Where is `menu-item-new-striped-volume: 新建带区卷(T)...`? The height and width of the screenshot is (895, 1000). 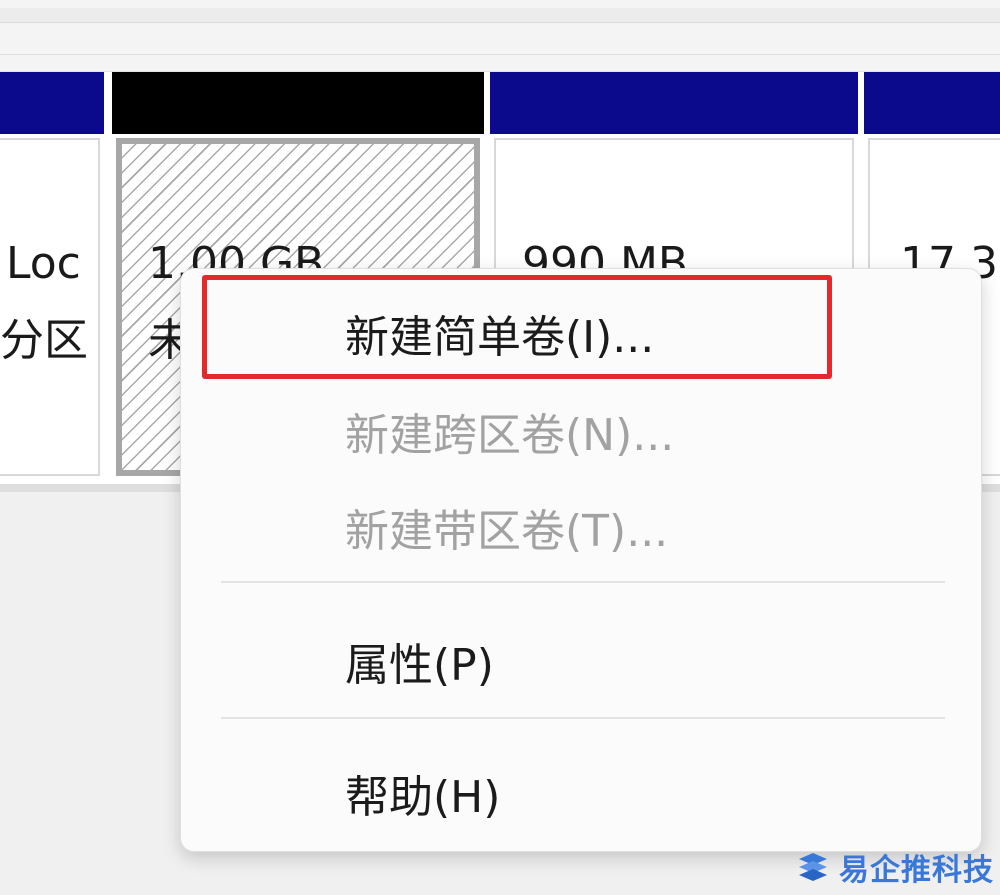
menu-item-new-striped-volume: 新建带区卷(T)... is located at coordinates (581, 527).